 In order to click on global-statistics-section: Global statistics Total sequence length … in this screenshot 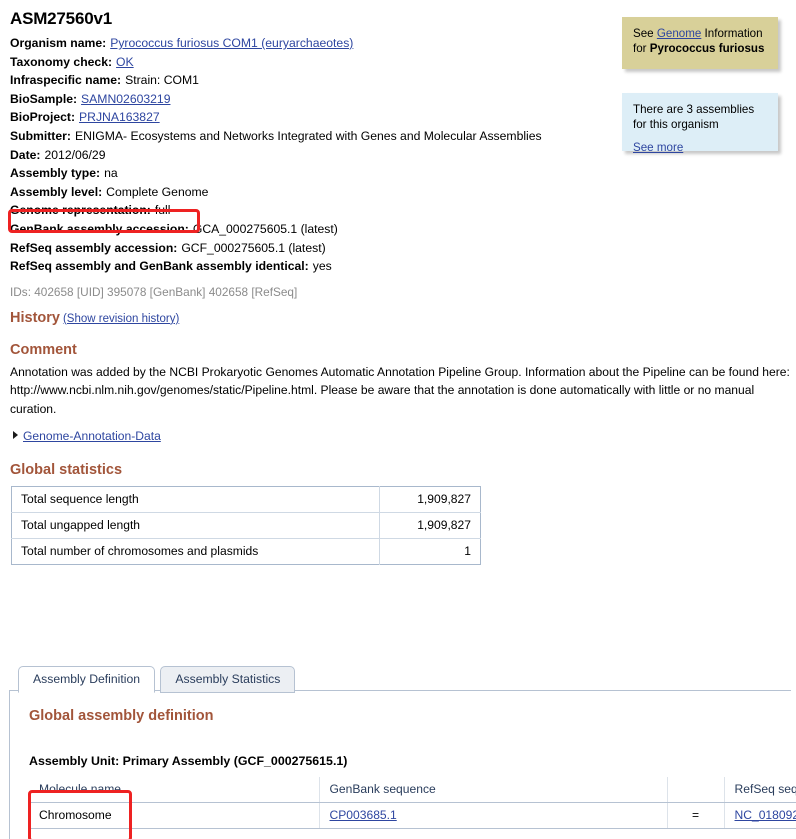, I will do `click(398, 514)`.